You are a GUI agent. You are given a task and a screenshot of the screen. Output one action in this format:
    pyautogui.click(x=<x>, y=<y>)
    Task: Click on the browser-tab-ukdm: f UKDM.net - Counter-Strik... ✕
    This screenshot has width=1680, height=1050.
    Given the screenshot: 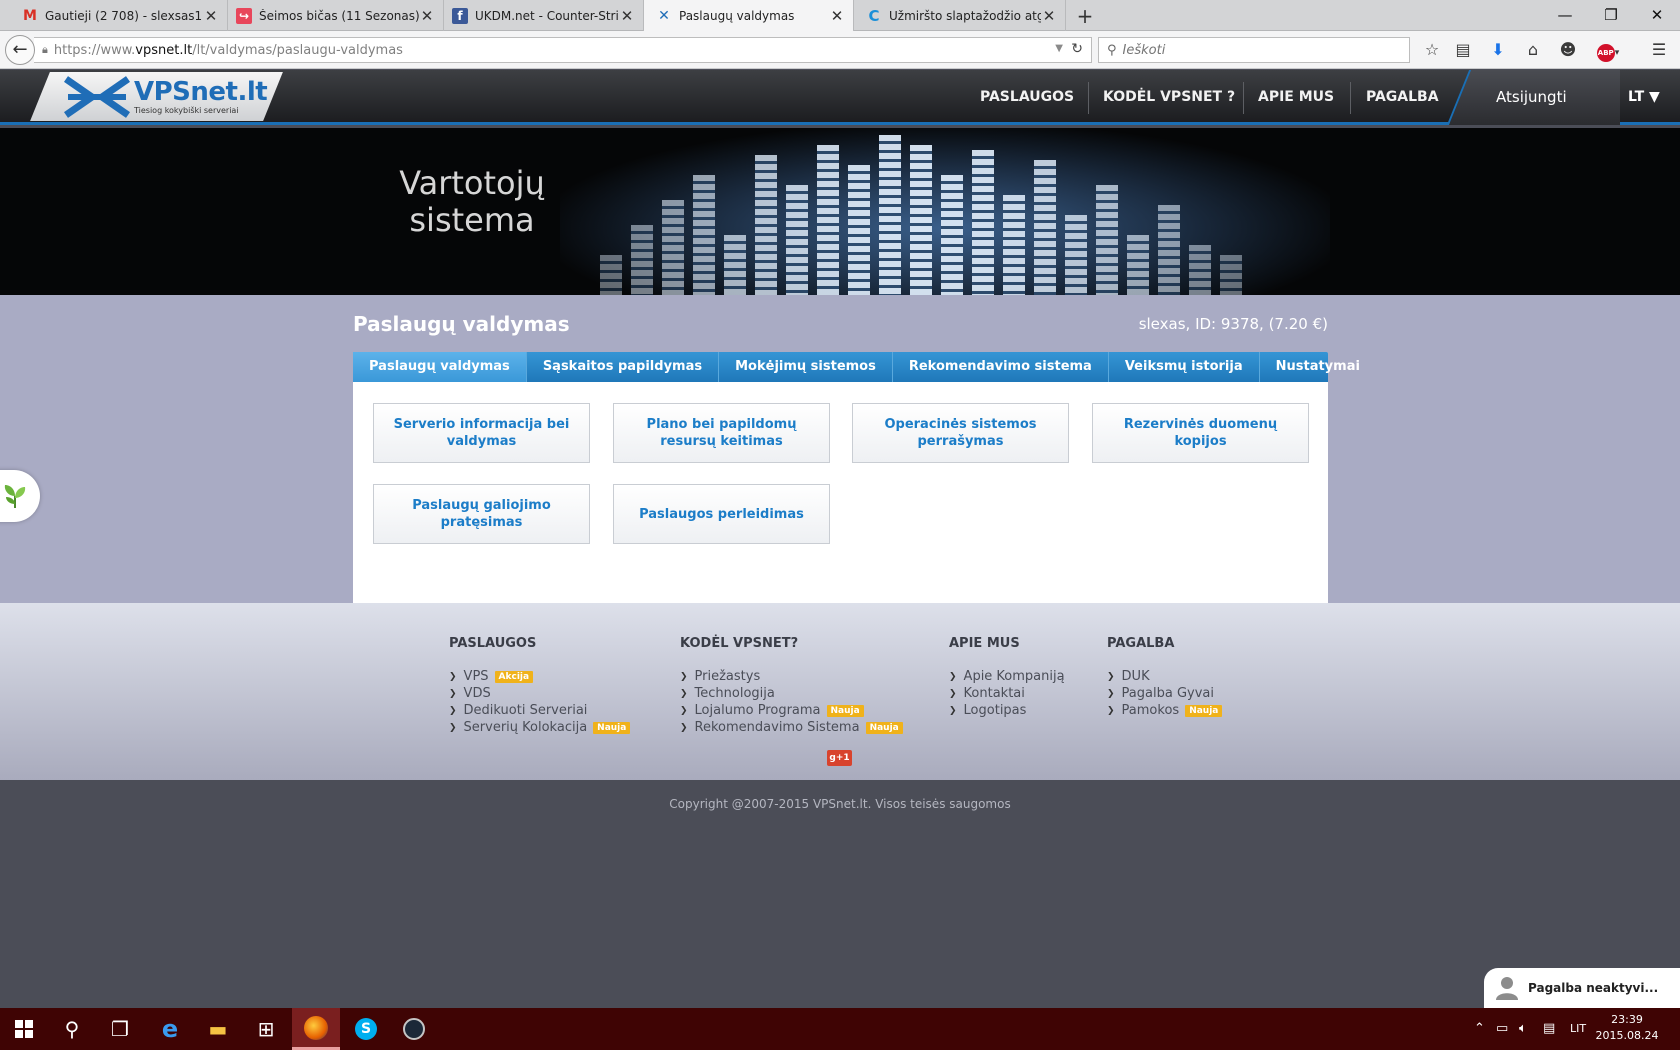 What is the action you would take?
    pyautogui.click(x=544, y=15)
    